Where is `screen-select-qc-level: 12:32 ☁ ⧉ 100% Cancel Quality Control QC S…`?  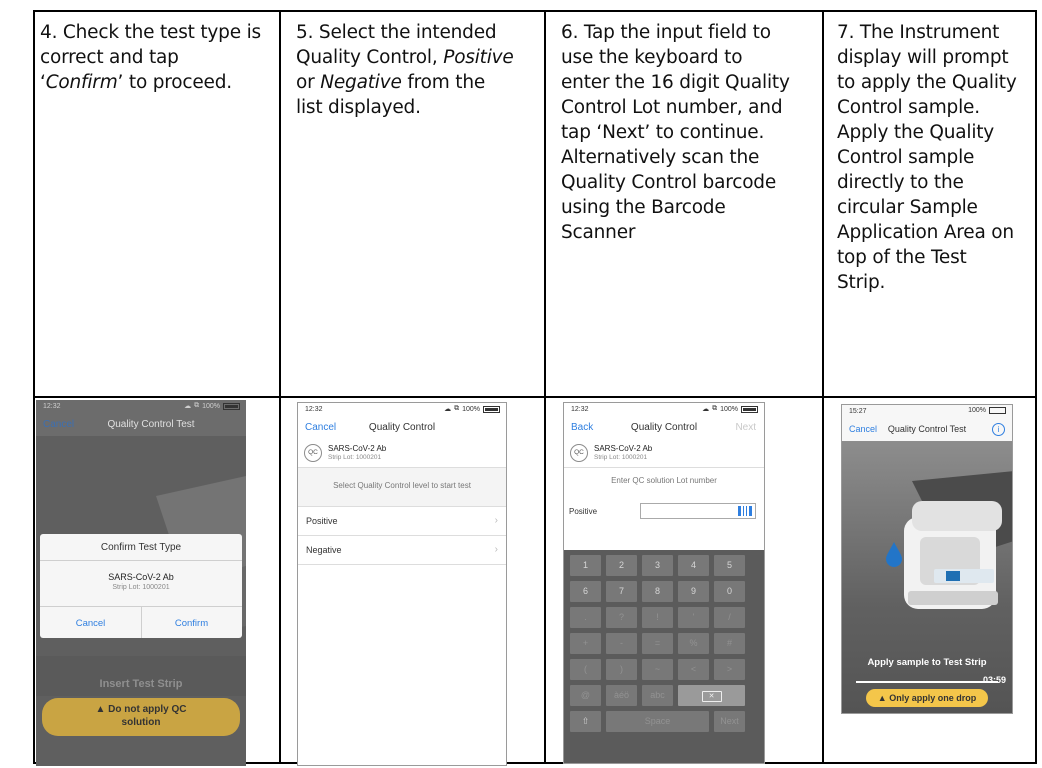 screen-select-qc-level: 12:32 ☁ ⧉ 100% Cancel Quality Control QC S… is located at coordinates (402, 584).